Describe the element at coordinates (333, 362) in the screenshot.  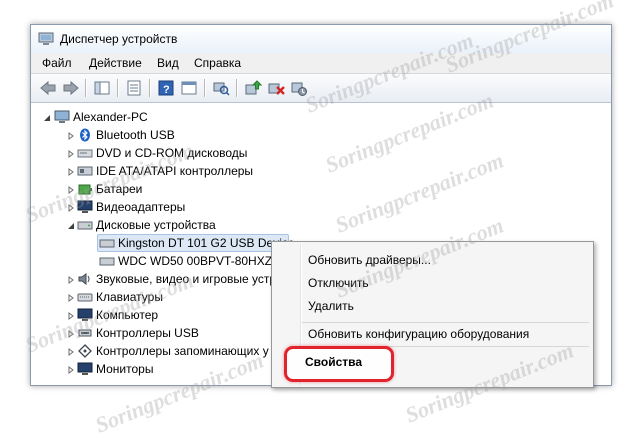
I see `menu-item-properties: Свойства` at that location.